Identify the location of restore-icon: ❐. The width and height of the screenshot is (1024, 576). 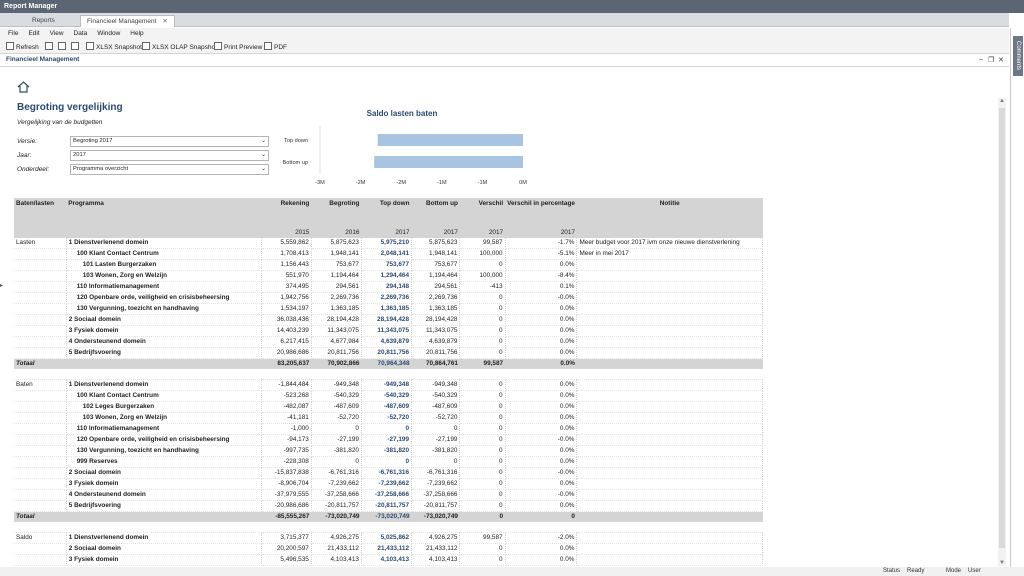
(991, 60).